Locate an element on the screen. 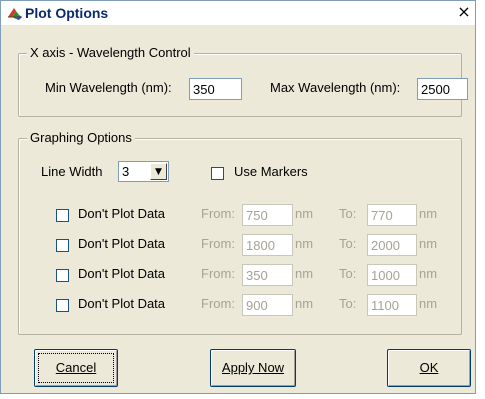 The image size is (485, 399). to-input-3: 1000 is located at coordinates (392, 275).